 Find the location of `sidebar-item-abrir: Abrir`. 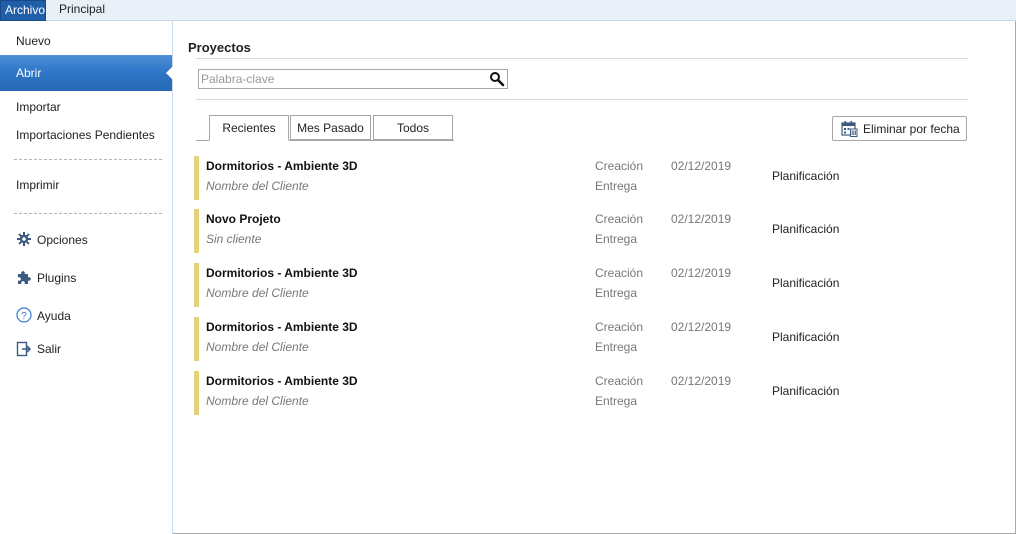

sidebar-item-abrir: Abrir is located at coordinates (86, 73).